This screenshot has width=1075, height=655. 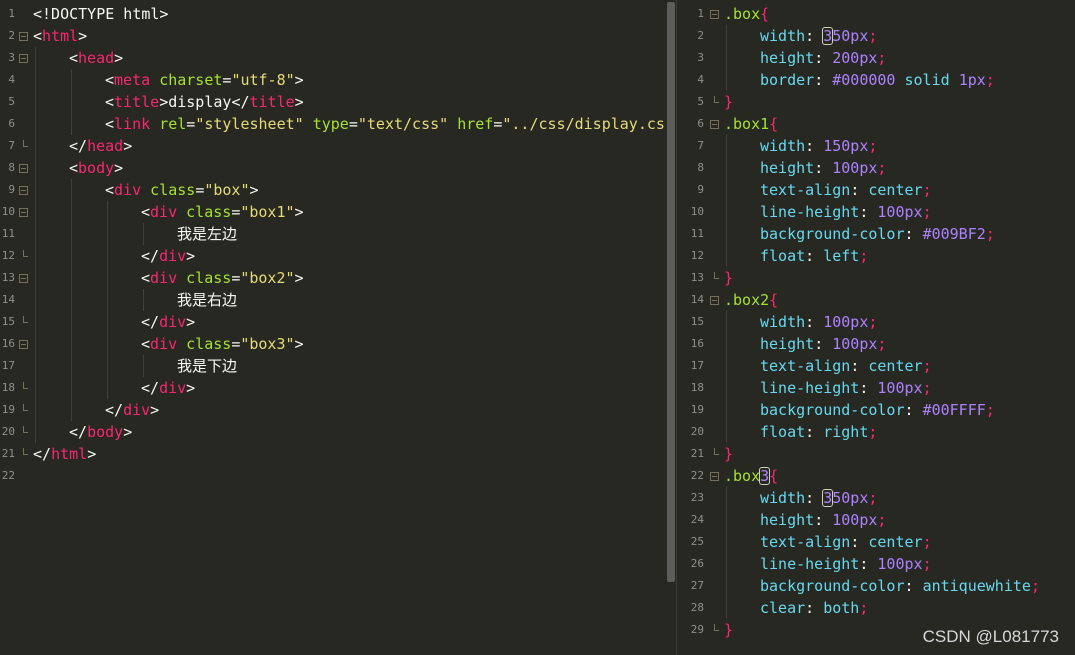 What do you see at coordinates (876, 124) in the screenshot?
I see `code-line: 6 .box1{` at bounding box center [876, 124].